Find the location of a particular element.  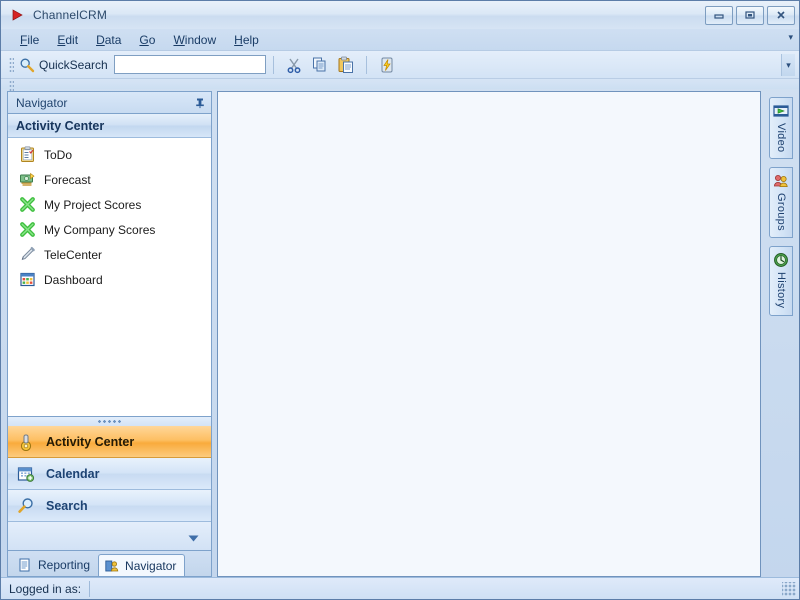

menu-item-window: Window is located at coordinates (194, 40).